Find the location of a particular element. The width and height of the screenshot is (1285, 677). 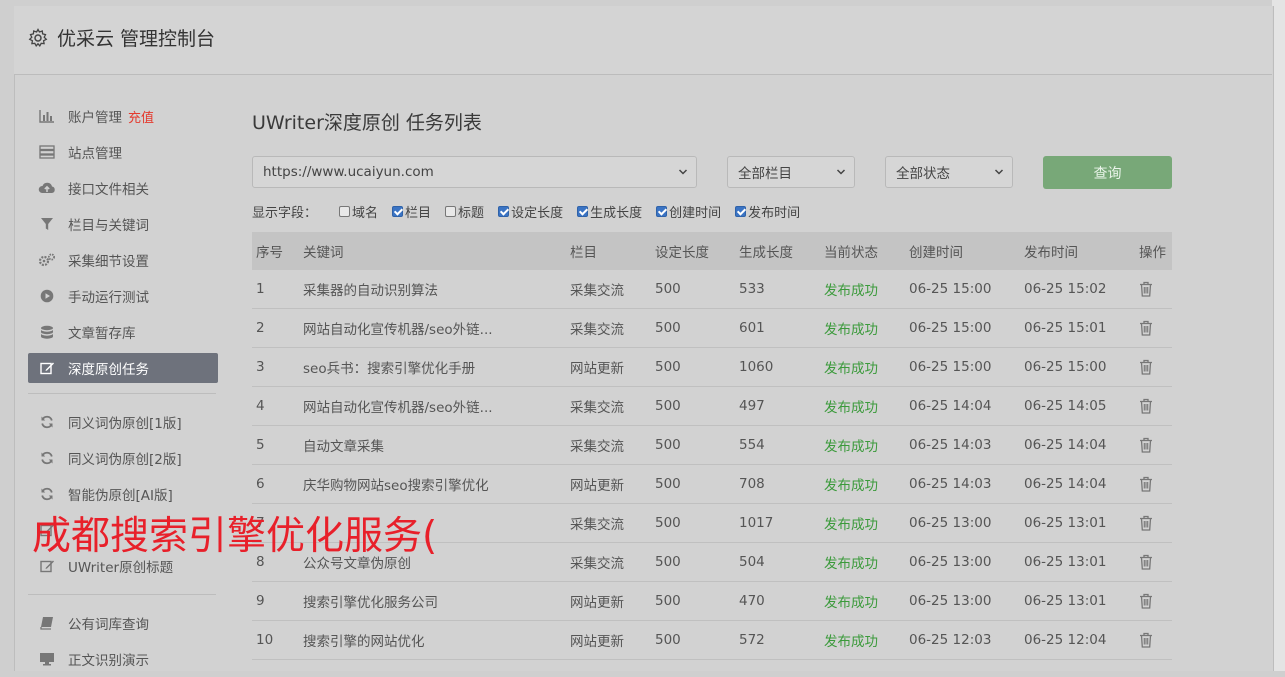

row-index: 10 is located at coordinates (277, 640).